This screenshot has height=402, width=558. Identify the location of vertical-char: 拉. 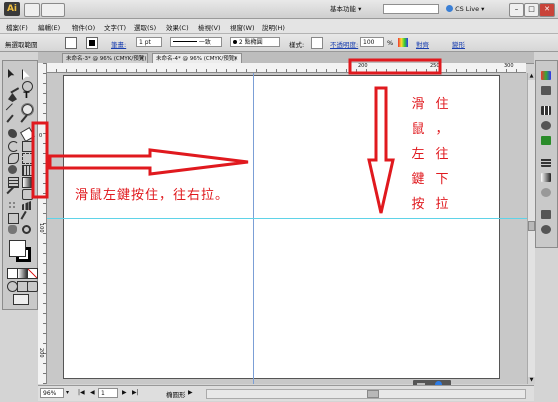
(442, 204).